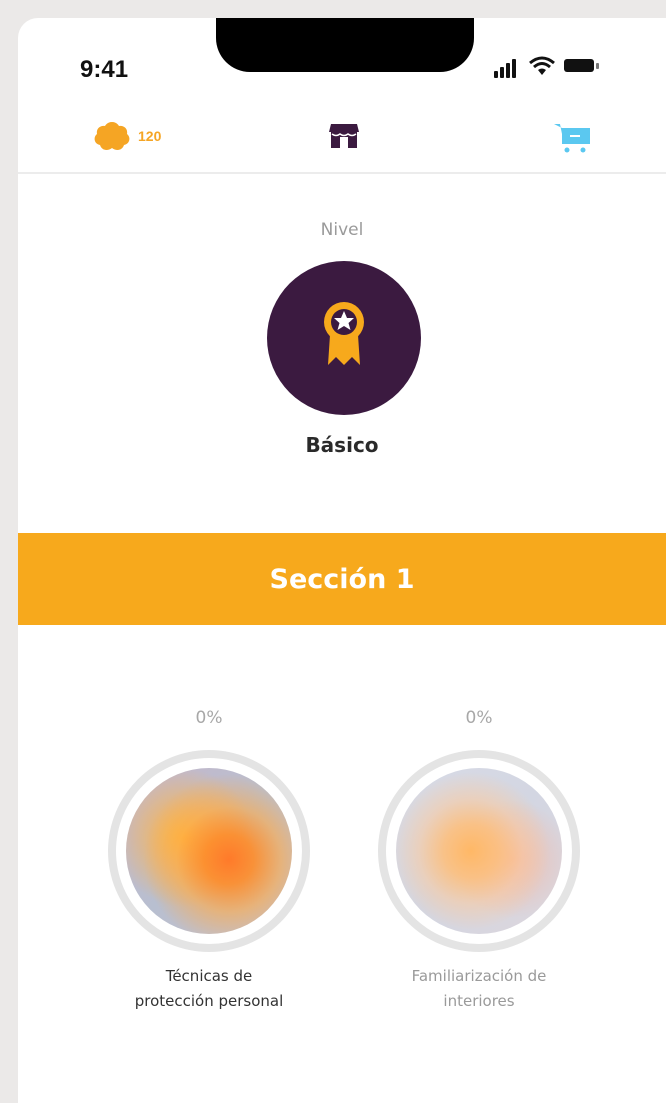 The image size is (666, 1103). What do you see at coordinates (104, 69) in the screenshot?
I see `status-time: 9:41` at bounding box center [104, 69].